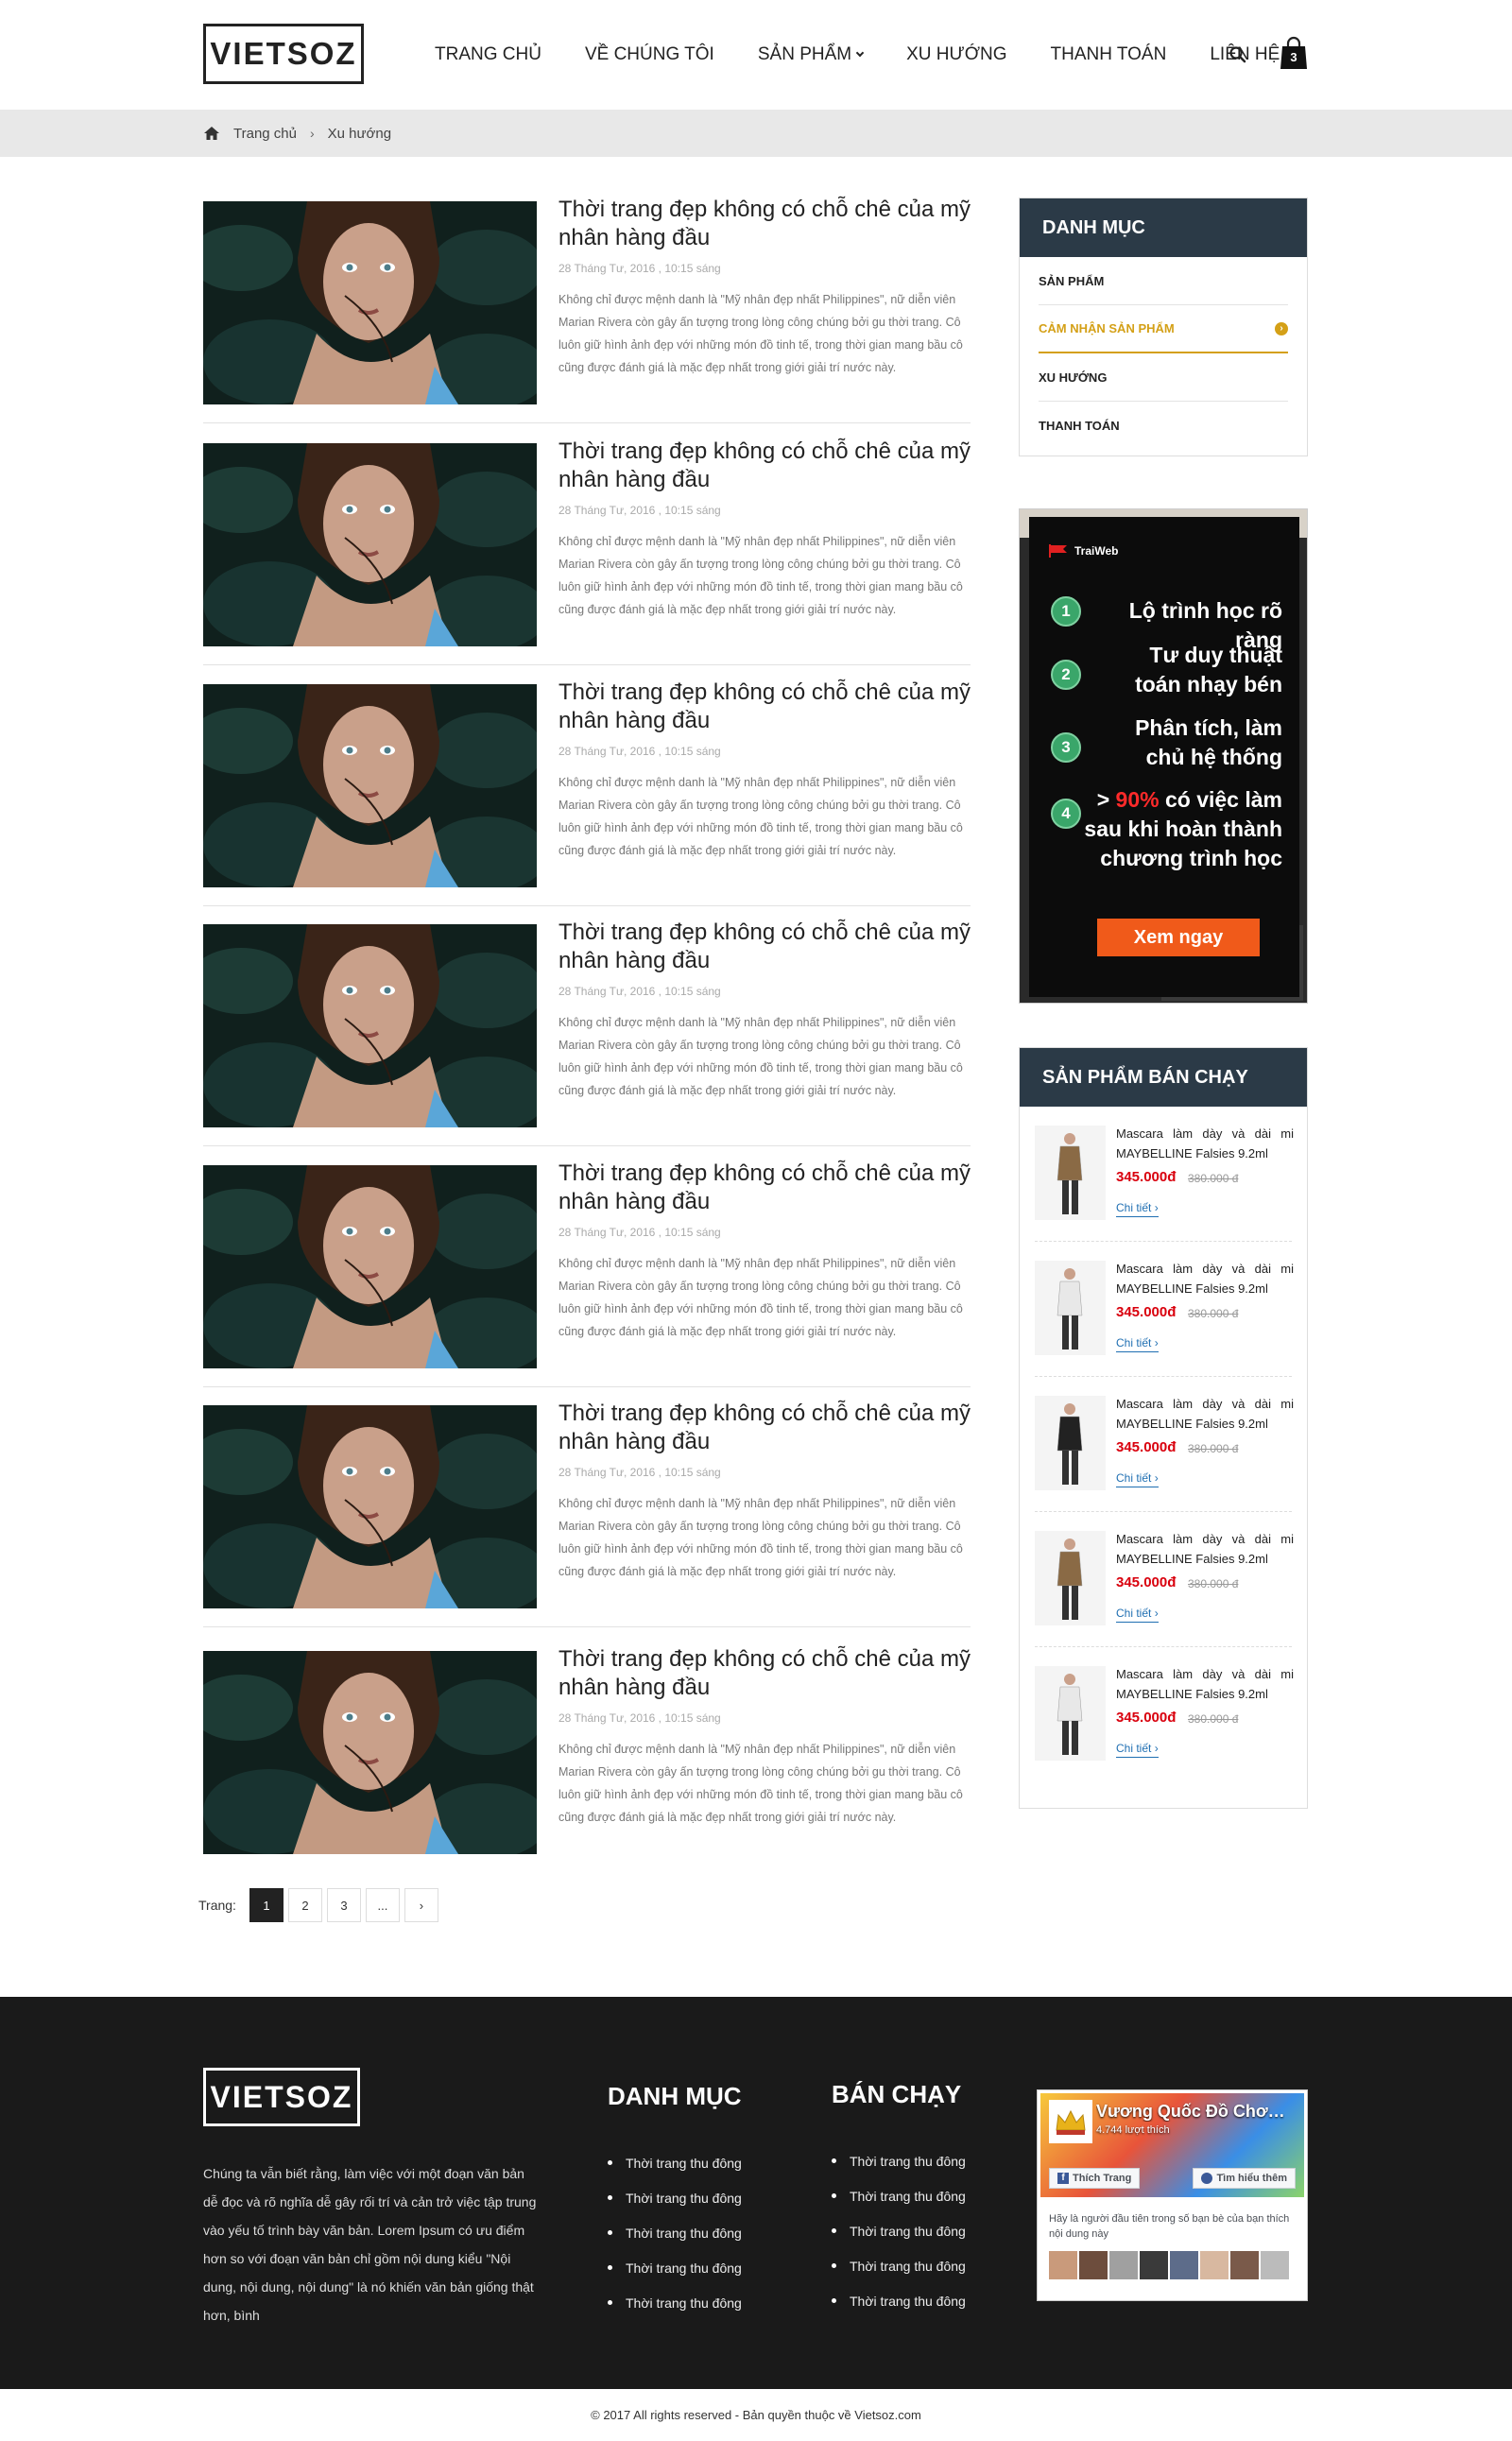  Describe the element at coordinates (587, 422) in the screenshot. I see `article-divider` at that location.